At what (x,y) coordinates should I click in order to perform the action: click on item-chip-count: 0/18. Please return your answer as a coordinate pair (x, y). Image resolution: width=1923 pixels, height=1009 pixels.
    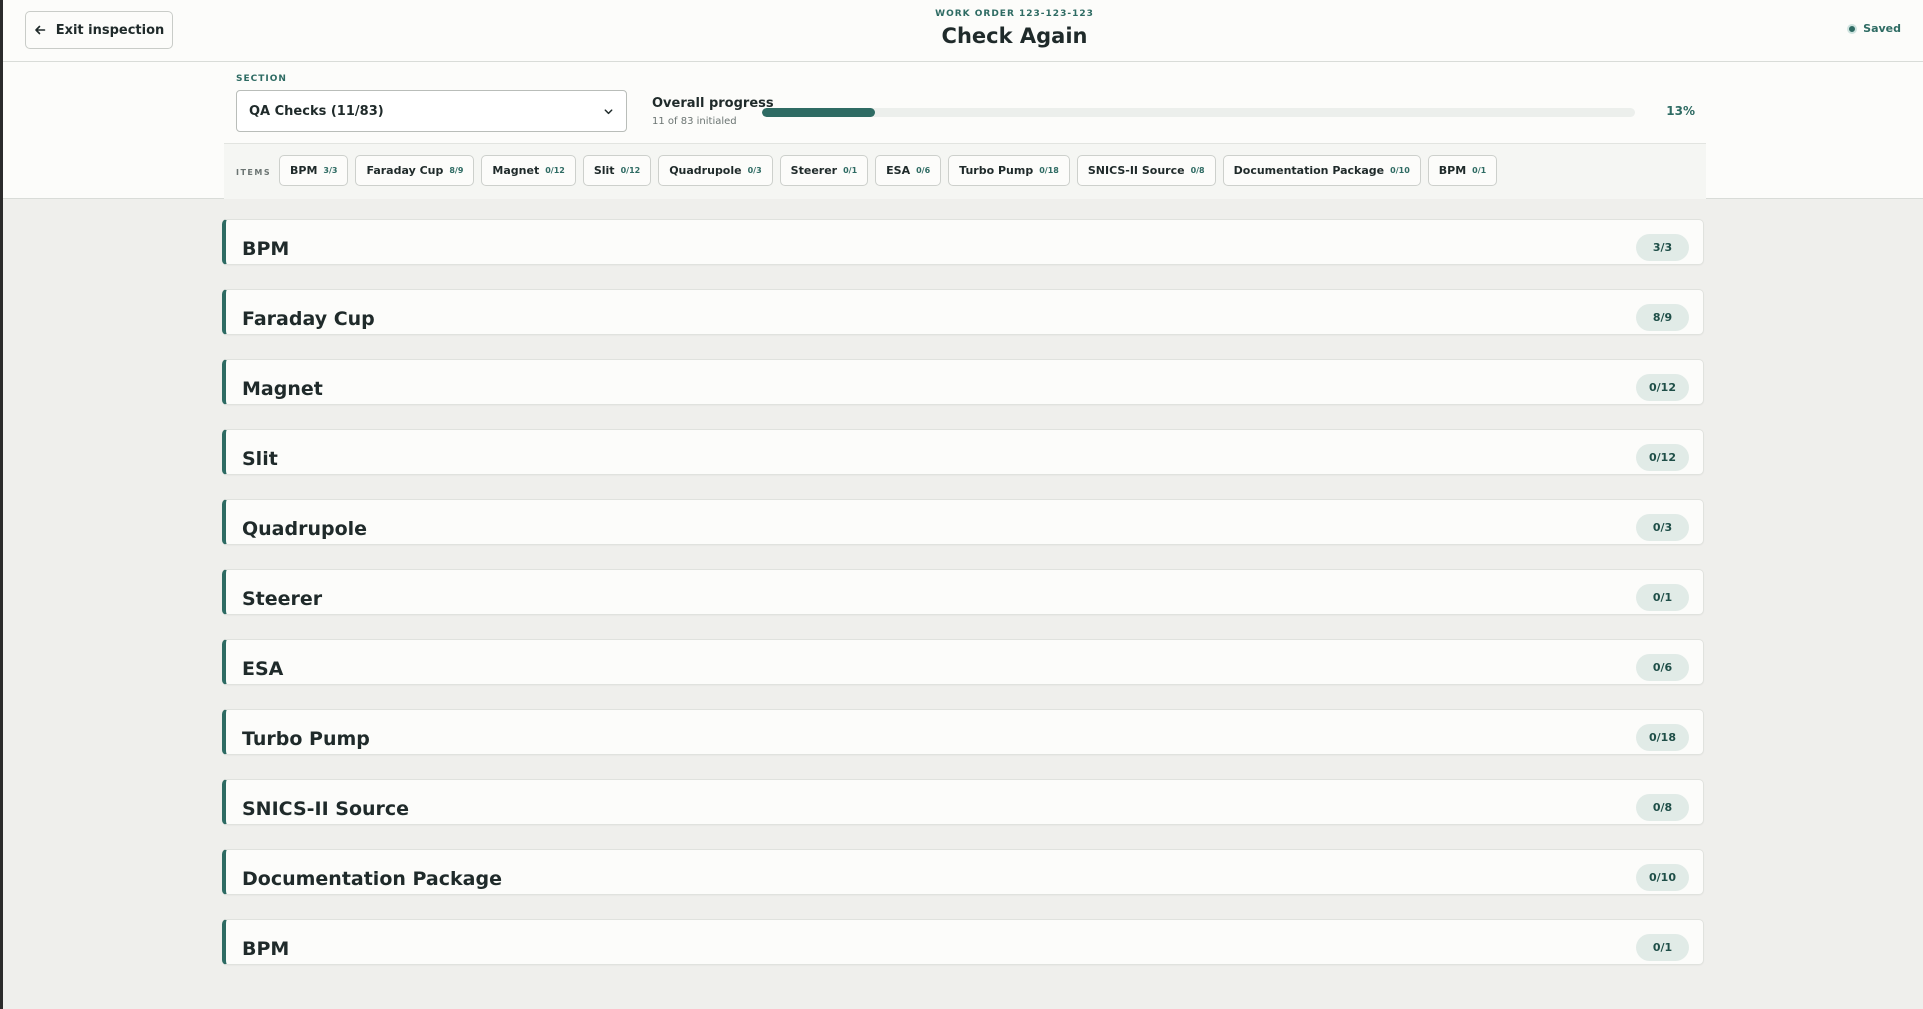
    Looking at the image, I should click on (1049, 170).